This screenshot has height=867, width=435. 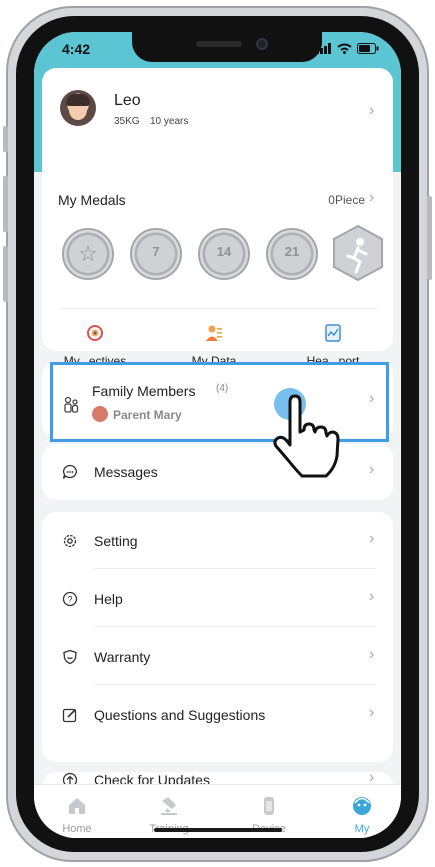 What do you see at coordinates (292, 254) in the screenshot?
I see `medal-21-icon: 21` at bounding box center [292, 254].